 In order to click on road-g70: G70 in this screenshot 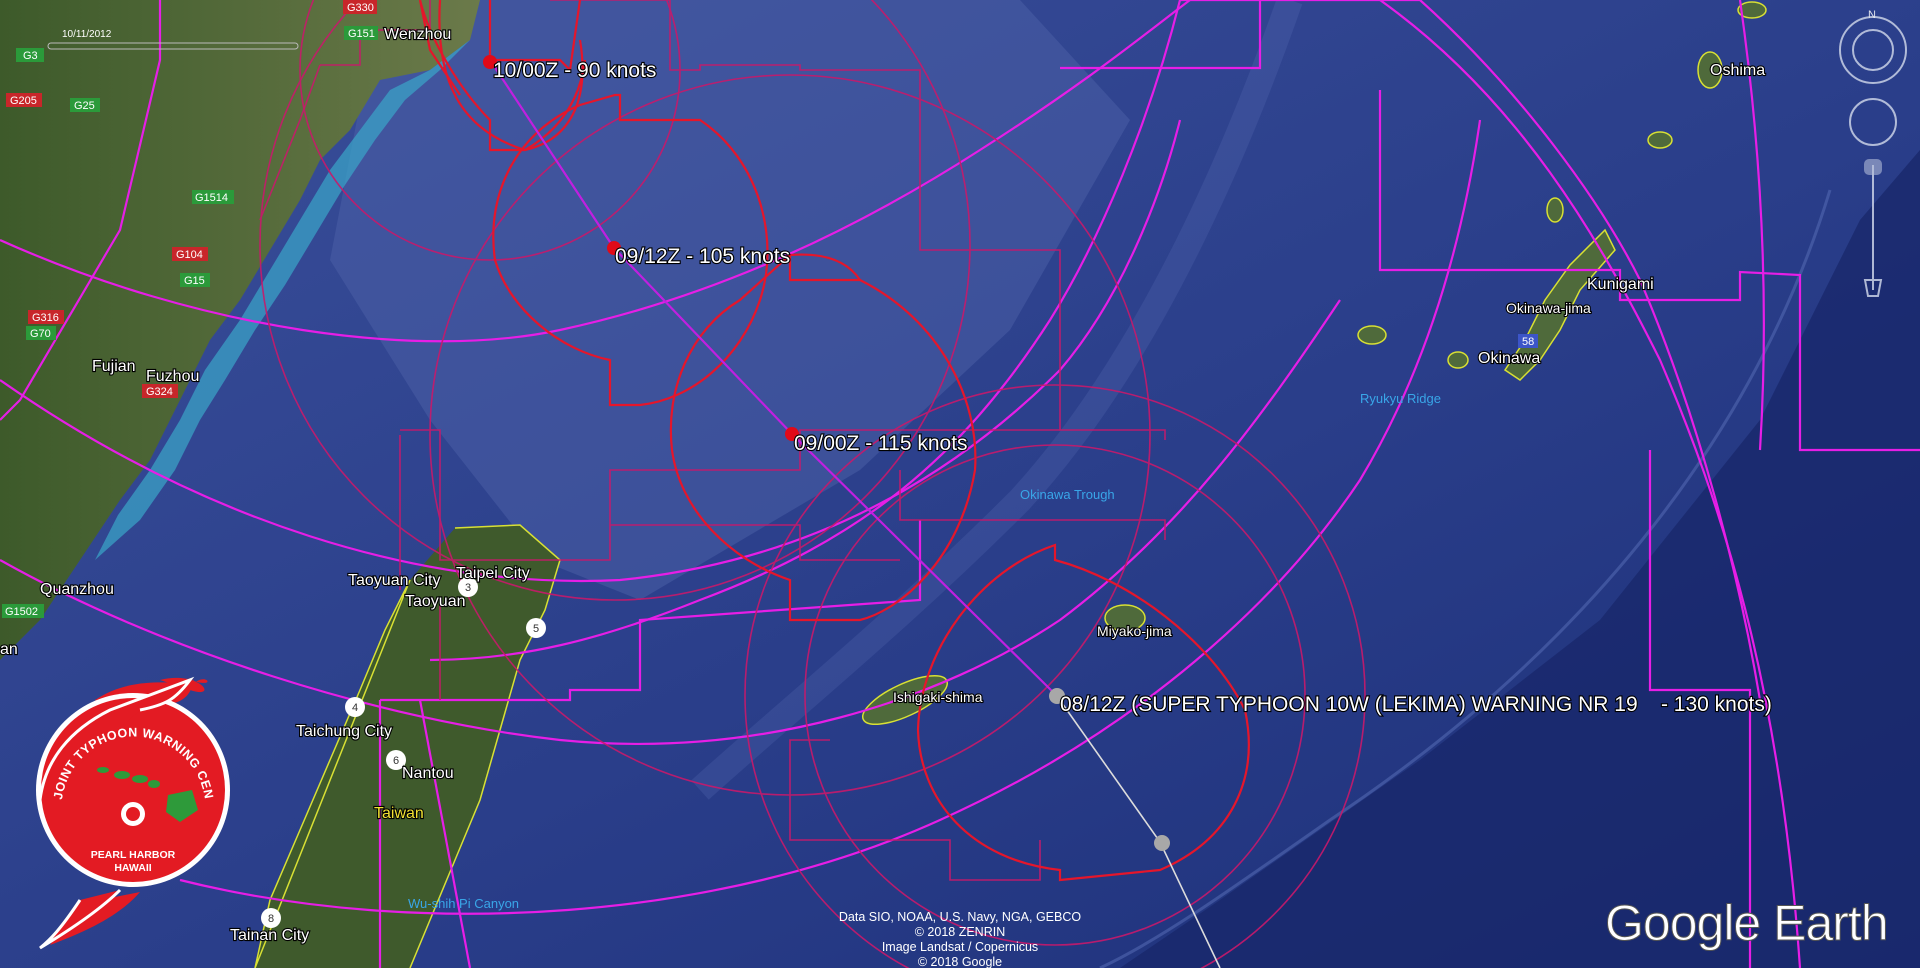, I will do `click(40, 334)`.